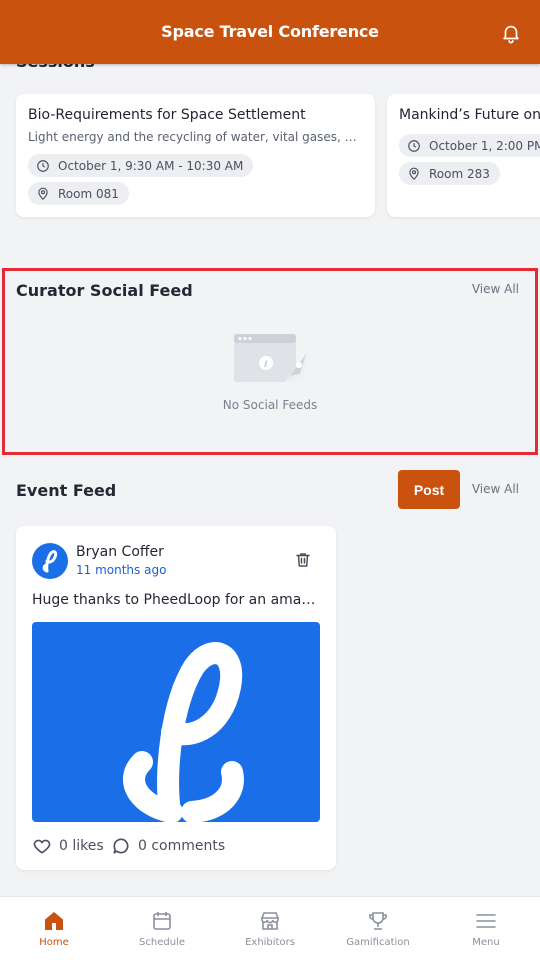 Image resolution: width=540 pixels, height=960 pixels. I want to click on nav-item-schedule: Schedule, so click(162, 928).